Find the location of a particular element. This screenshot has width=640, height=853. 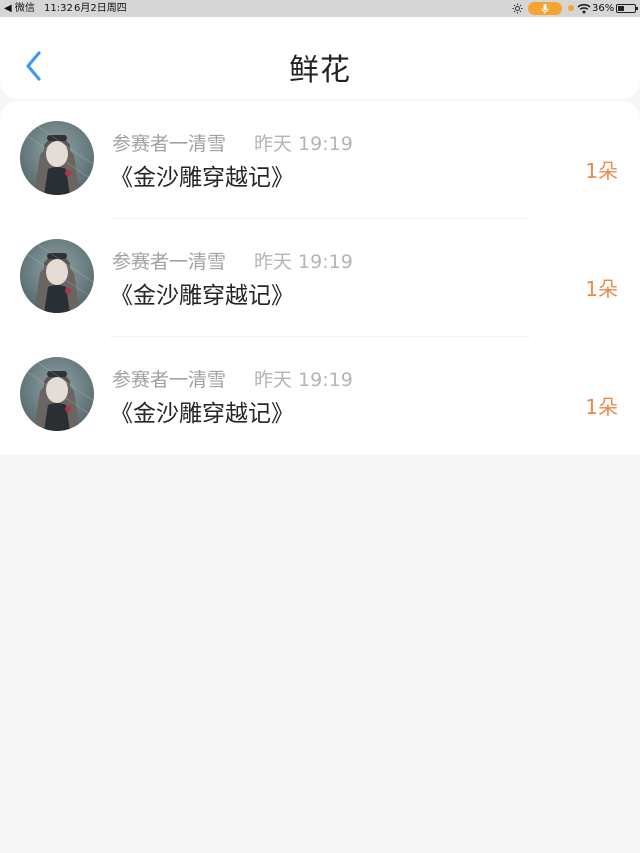

navigation-bar: 鲜花 is located at coordinates (320, 58).